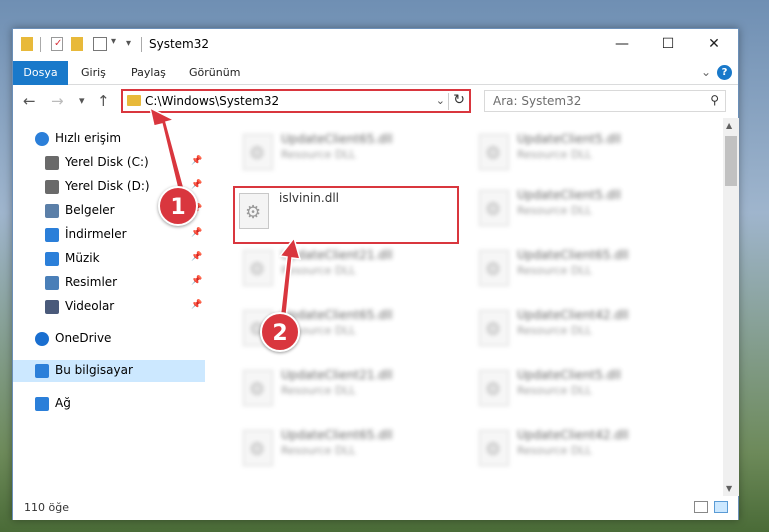 The image size is (769, 532). Describe the element at coordinates (225, 212) in the screenshot. I see `annotation-arrows` at that location.